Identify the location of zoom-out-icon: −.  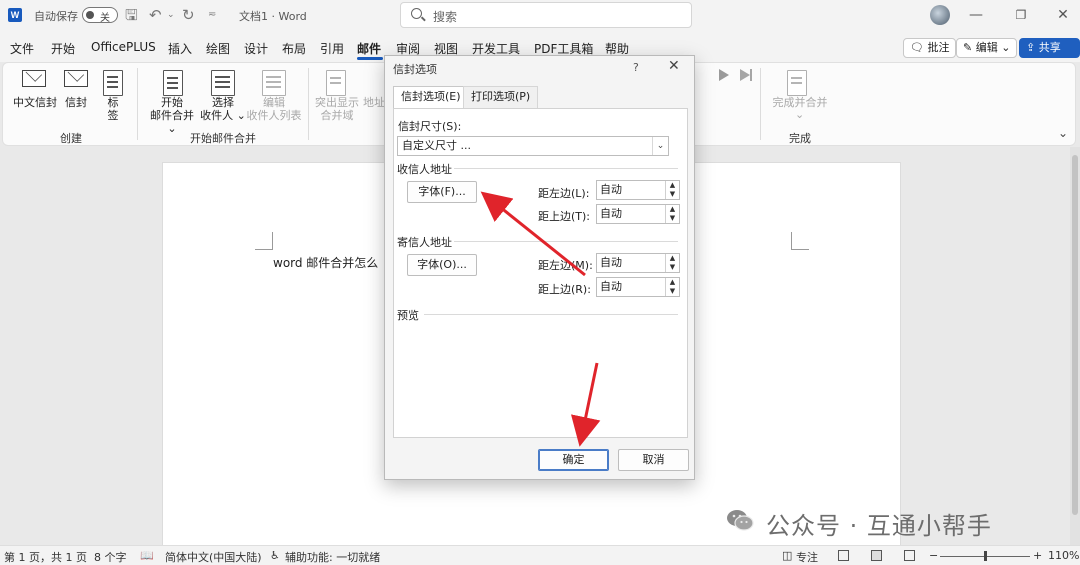
(933, 555).